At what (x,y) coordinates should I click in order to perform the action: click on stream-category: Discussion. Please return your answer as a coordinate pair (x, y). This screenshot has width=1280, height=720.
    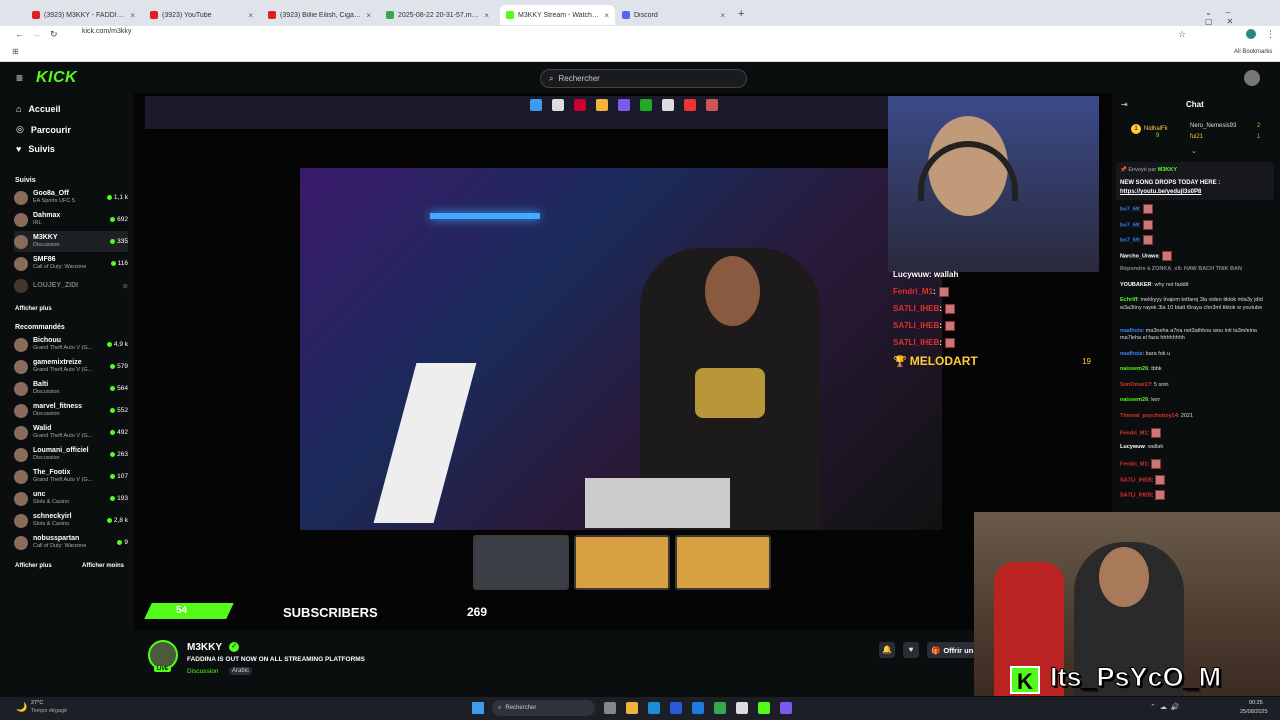
    Looking at the image, I should click on (202, 671).